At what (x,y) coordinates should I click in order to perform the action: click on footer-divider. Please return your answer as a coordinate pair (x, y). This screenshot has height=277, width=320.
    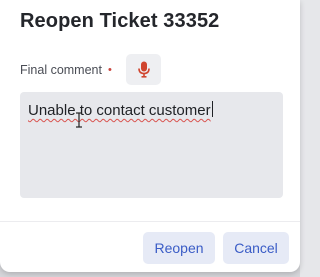
    Looking at the image, I should click on (150, 221).